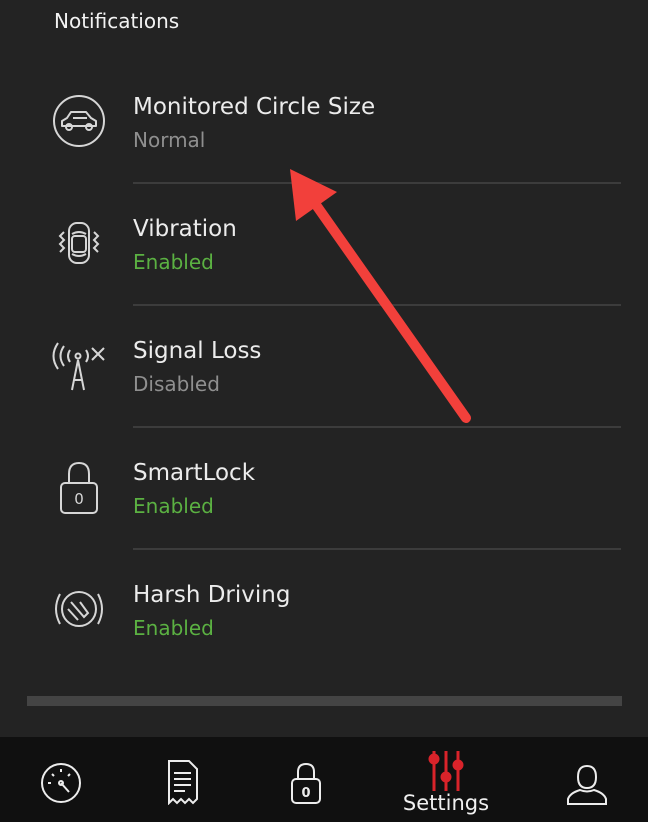 The image size is (648, 822). I want to click on bottom-navigation: 0 Settings, so click(324, 779).